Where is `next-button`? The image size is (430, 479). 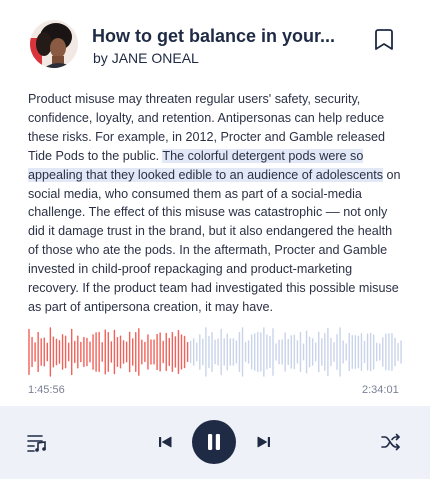
next-button is located at coordinates (264, 442).